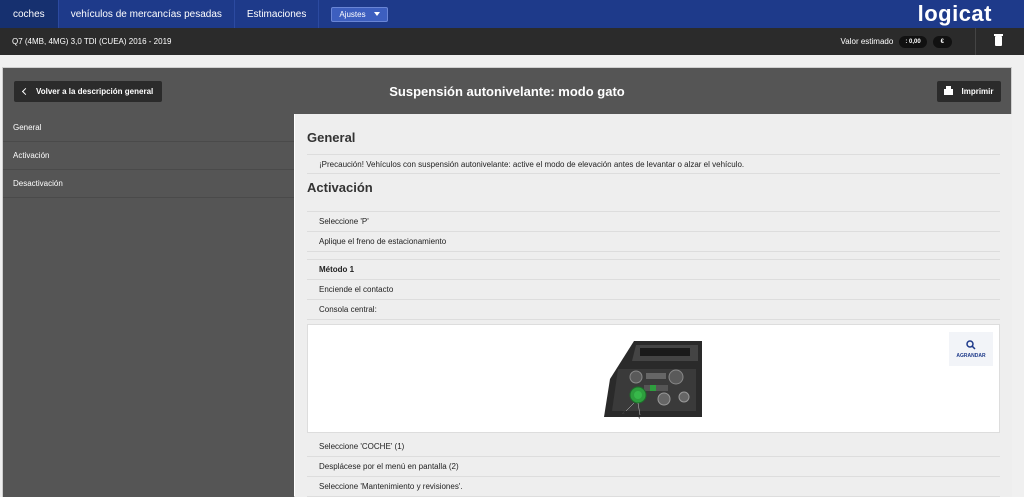 This screenshot has width=1024, height=497. Describe the element at coordinates (867, 41) in the screenshot. I see `valor-label: Valor estimado` at that location.